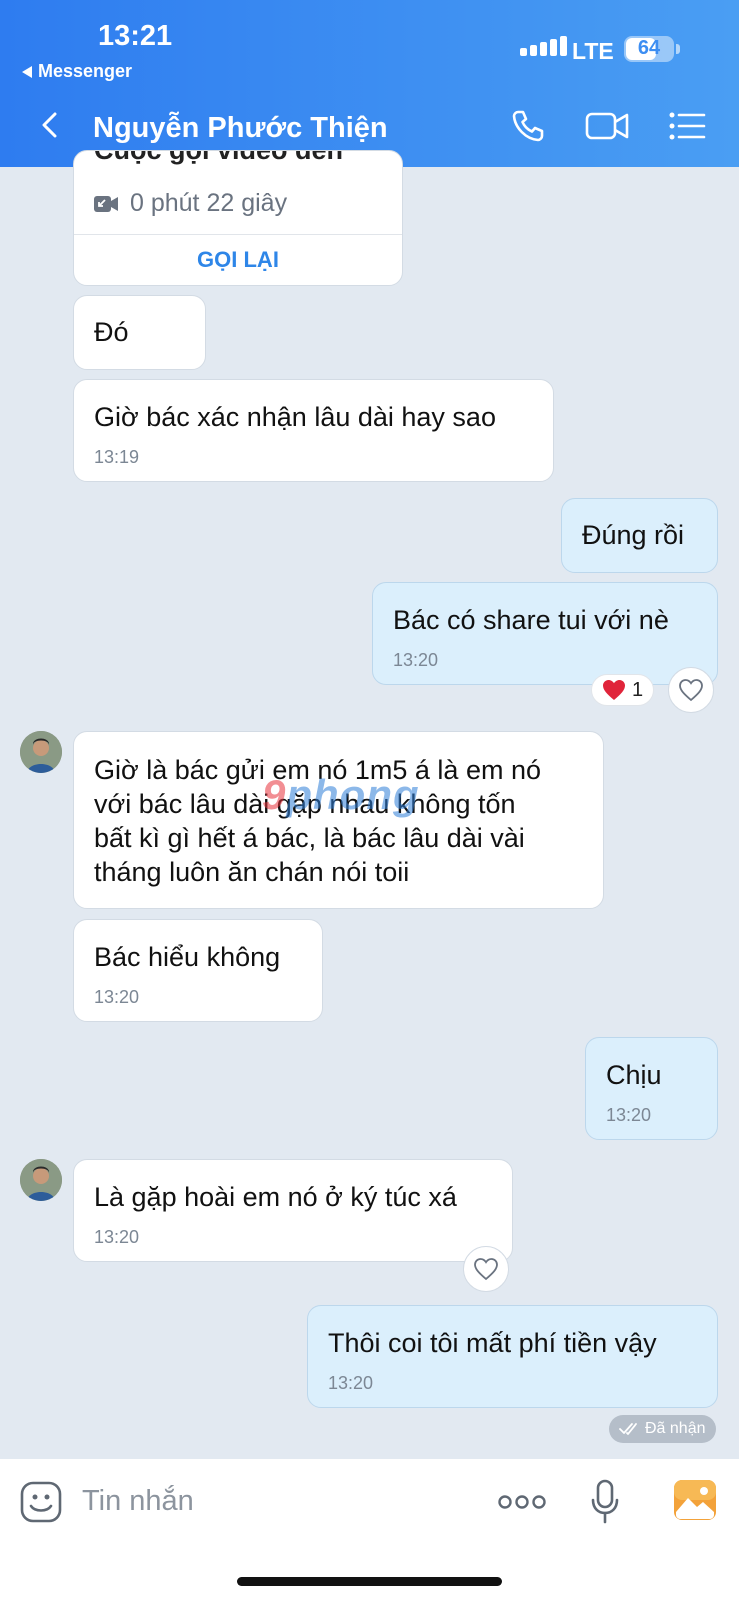 Image resolution: width=739 pixels, height=1600 pixels. What do you see at coordinates (209, 203) in the screenshot?
I see `call-duration-text: 0 phút 22 giây` at bounding box center [209, 203].